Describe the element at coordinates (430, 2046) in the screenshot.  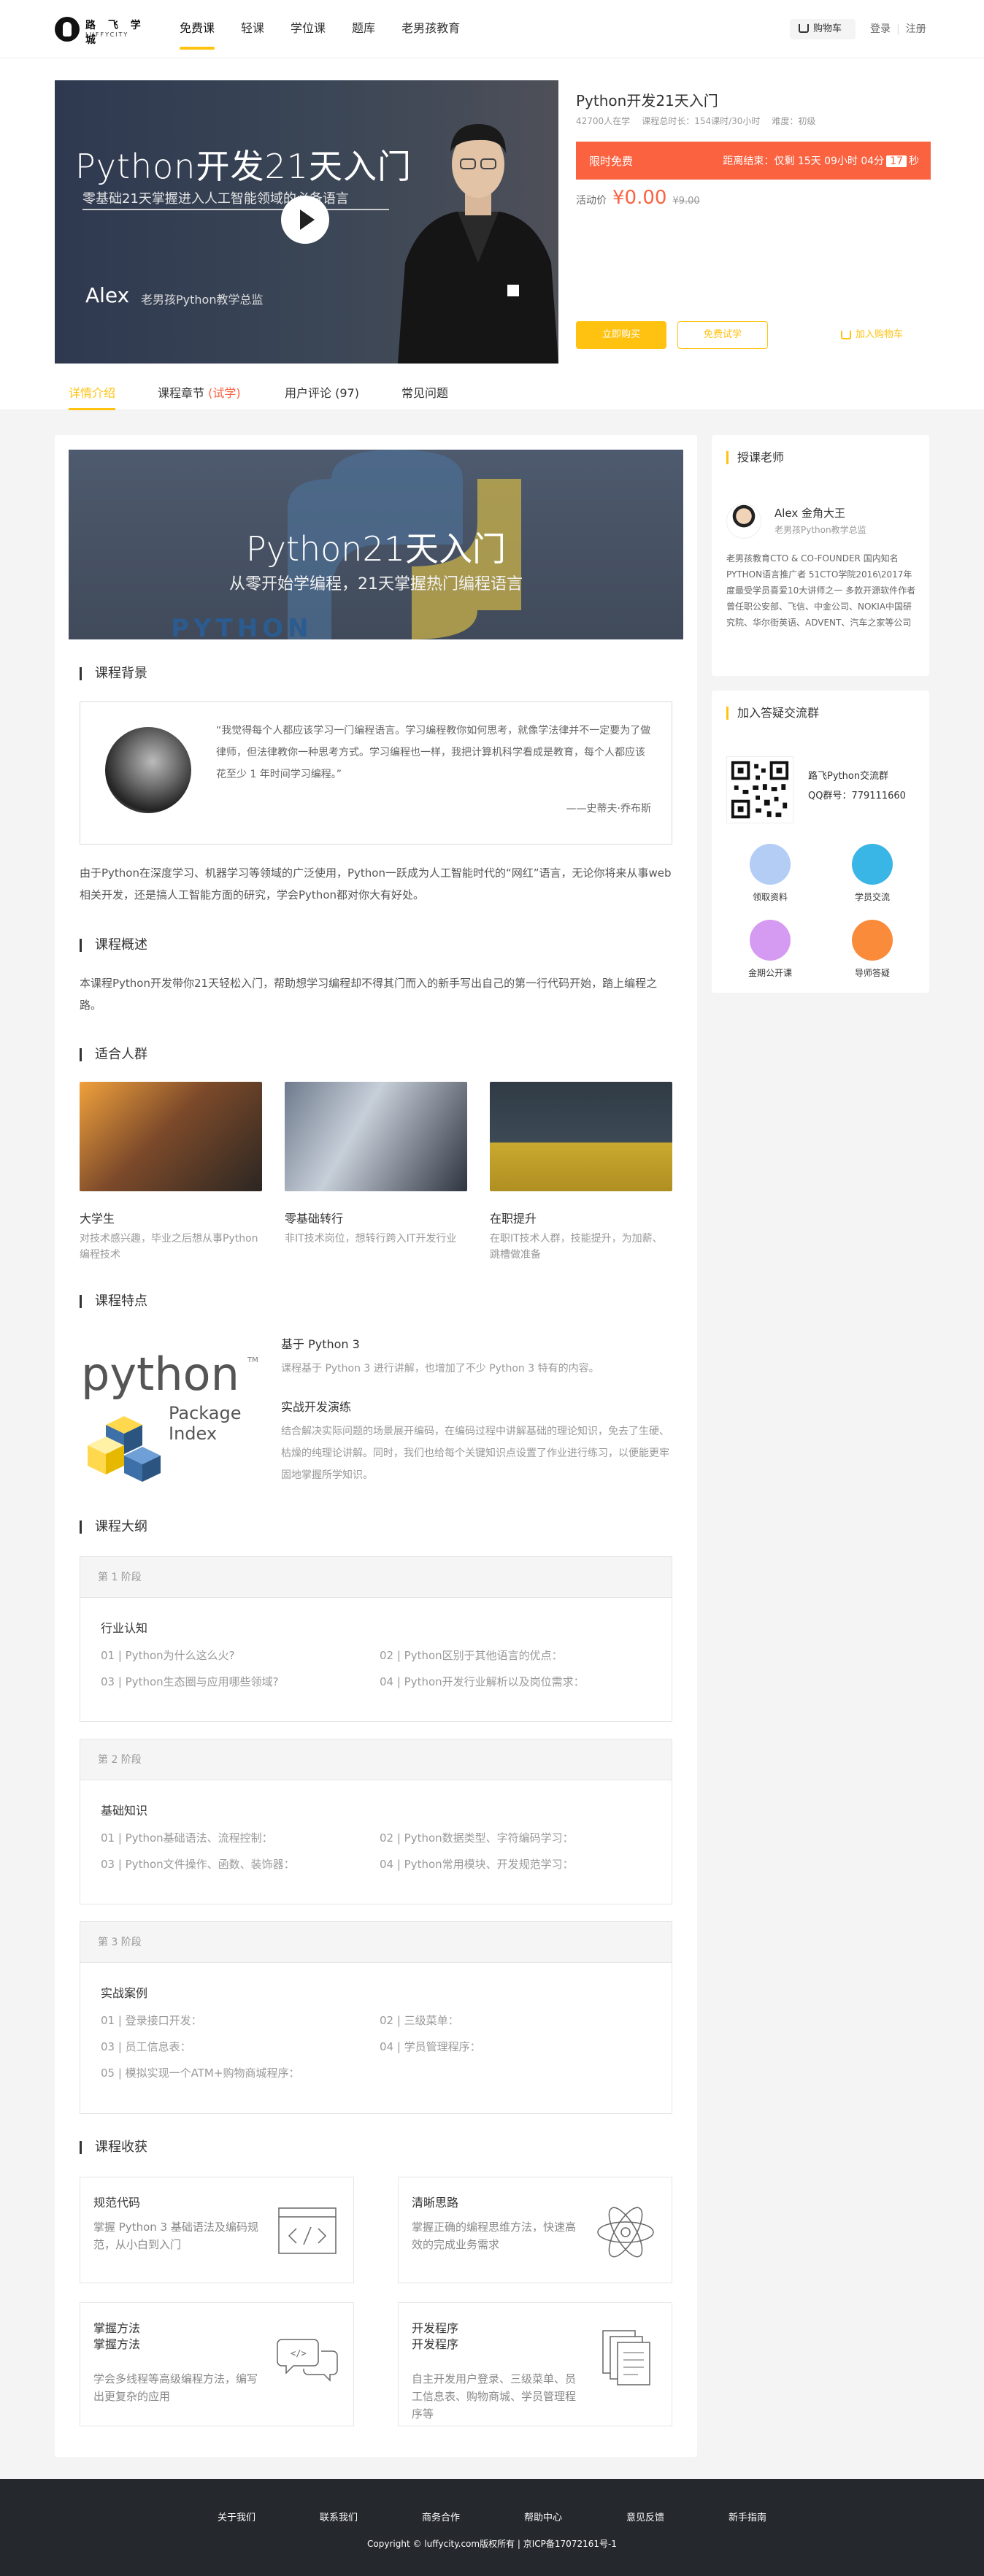
I see `stage-lesson: 04 | 学员管理程序：` at that location.